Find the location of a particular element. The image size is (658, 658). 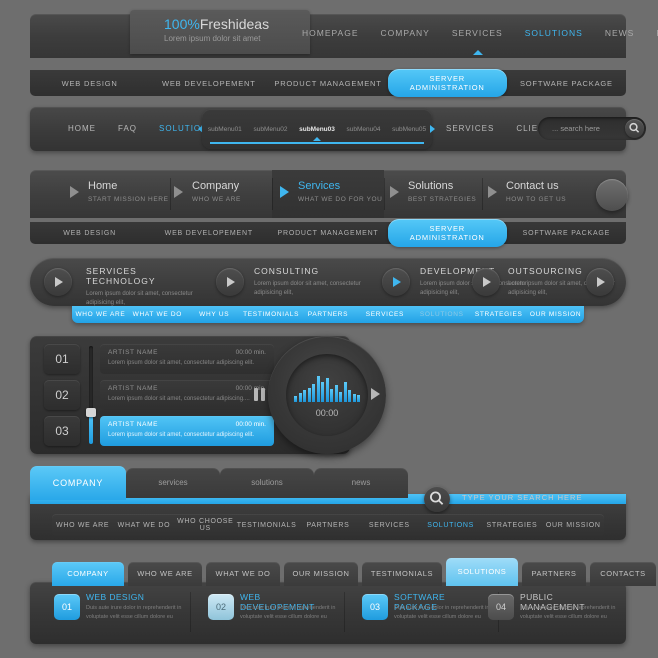

subnav6-item-services: SERVICES is located at coordinates (389, 525).